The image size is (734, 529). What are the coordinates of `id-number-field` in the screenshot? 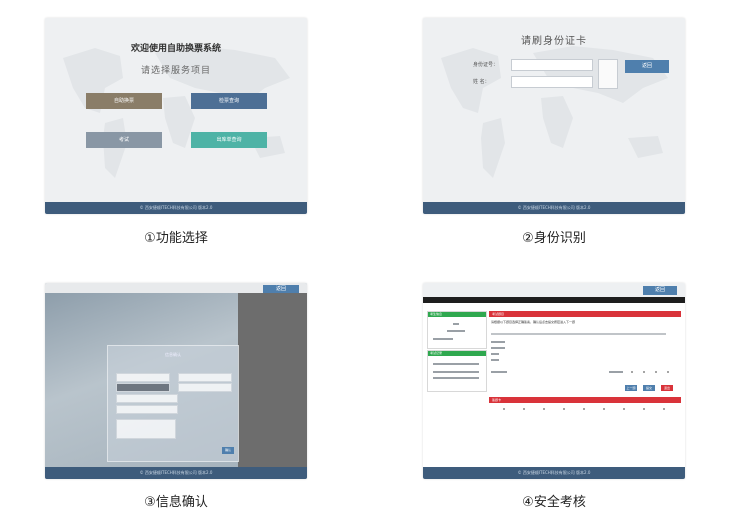 It's located at (552, 65).